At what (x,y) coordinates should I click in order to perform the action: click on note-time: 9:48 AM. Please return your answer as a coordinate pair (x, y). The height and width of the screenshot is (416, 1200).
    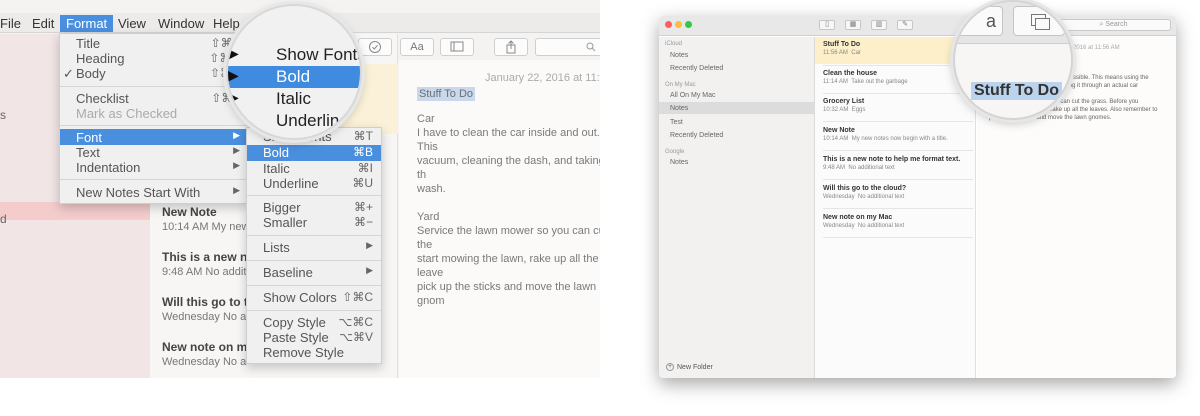
    Looking at the image, I should click on (834, 168).